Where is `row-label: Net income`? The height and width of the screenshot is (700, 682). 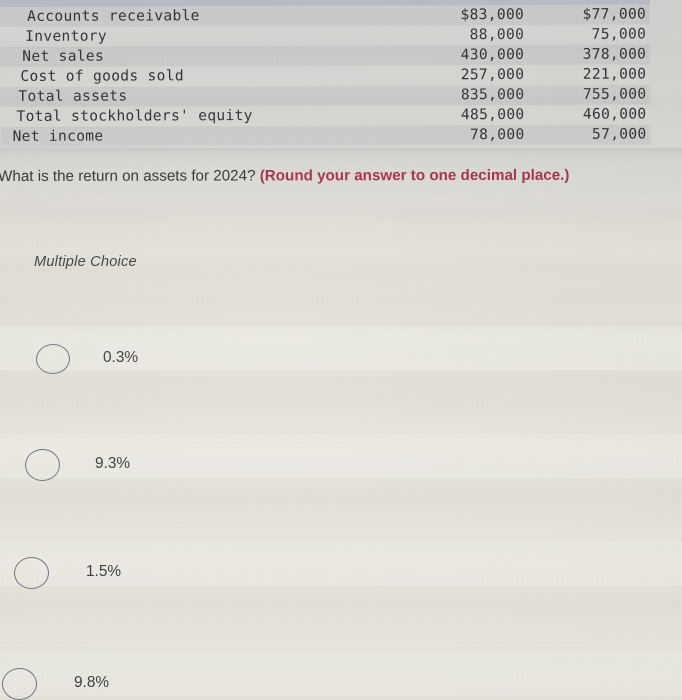
row-label: Net income is located at coordinates (203, 136).